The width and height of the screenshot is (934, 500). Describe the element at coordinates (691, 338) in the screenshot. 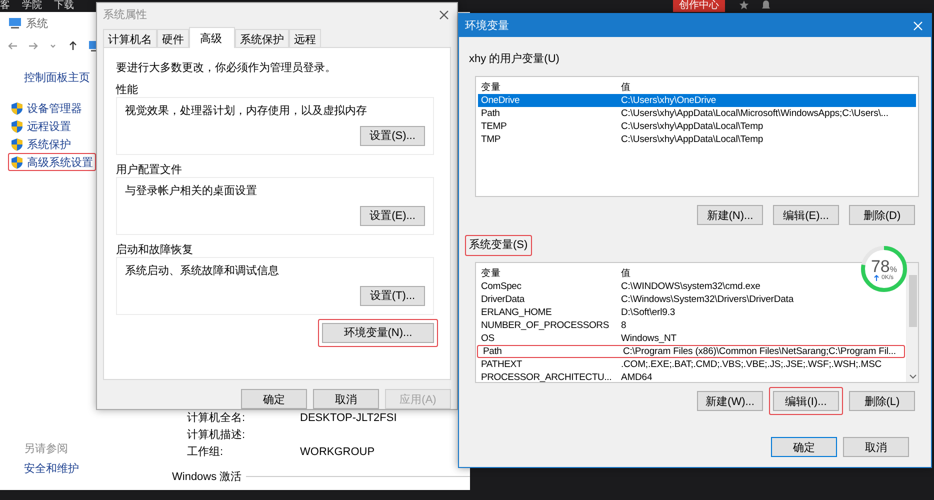

I see `list-row: OS Windows_NT` at that location.